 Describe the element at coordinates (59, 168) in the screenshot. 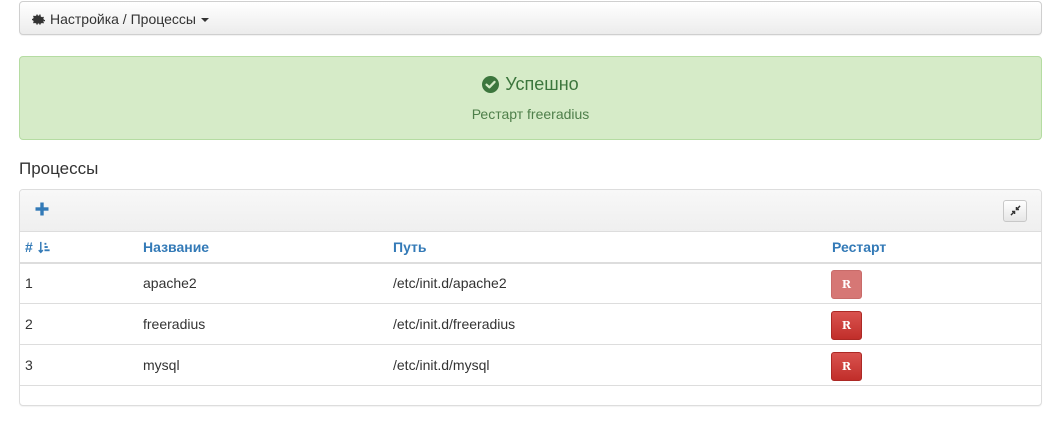

I see `section-title: Процессы` at that location.